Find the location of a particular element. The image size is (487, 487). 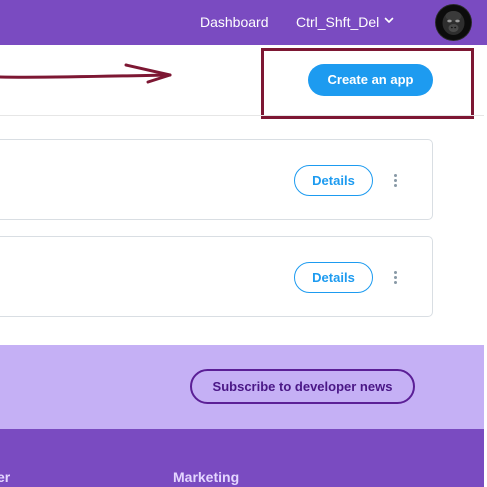

footer: er Marketing is located at coordinates (243, 458).